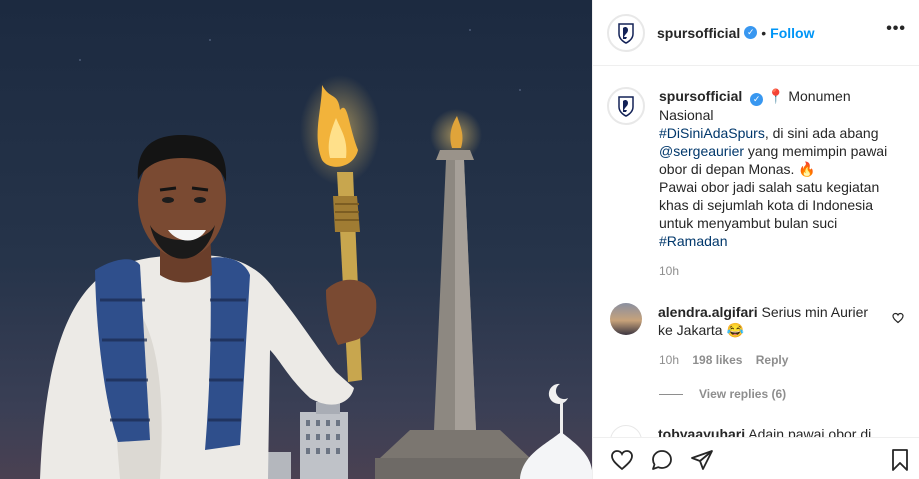  Describe the element at coordinates (712, 133) in the screenshot. I see `hashtag-link: #DiSiniAdaSpurs` at that location.